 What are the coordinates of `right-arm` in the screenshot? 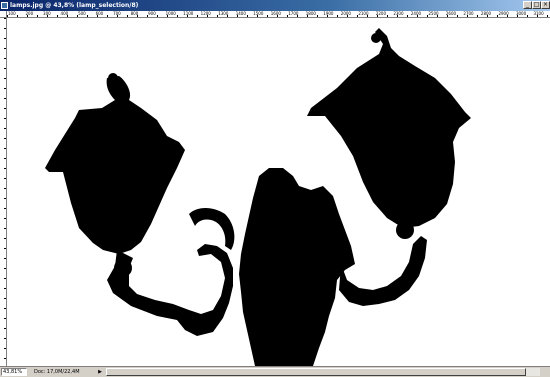 It's located at (383, 271).